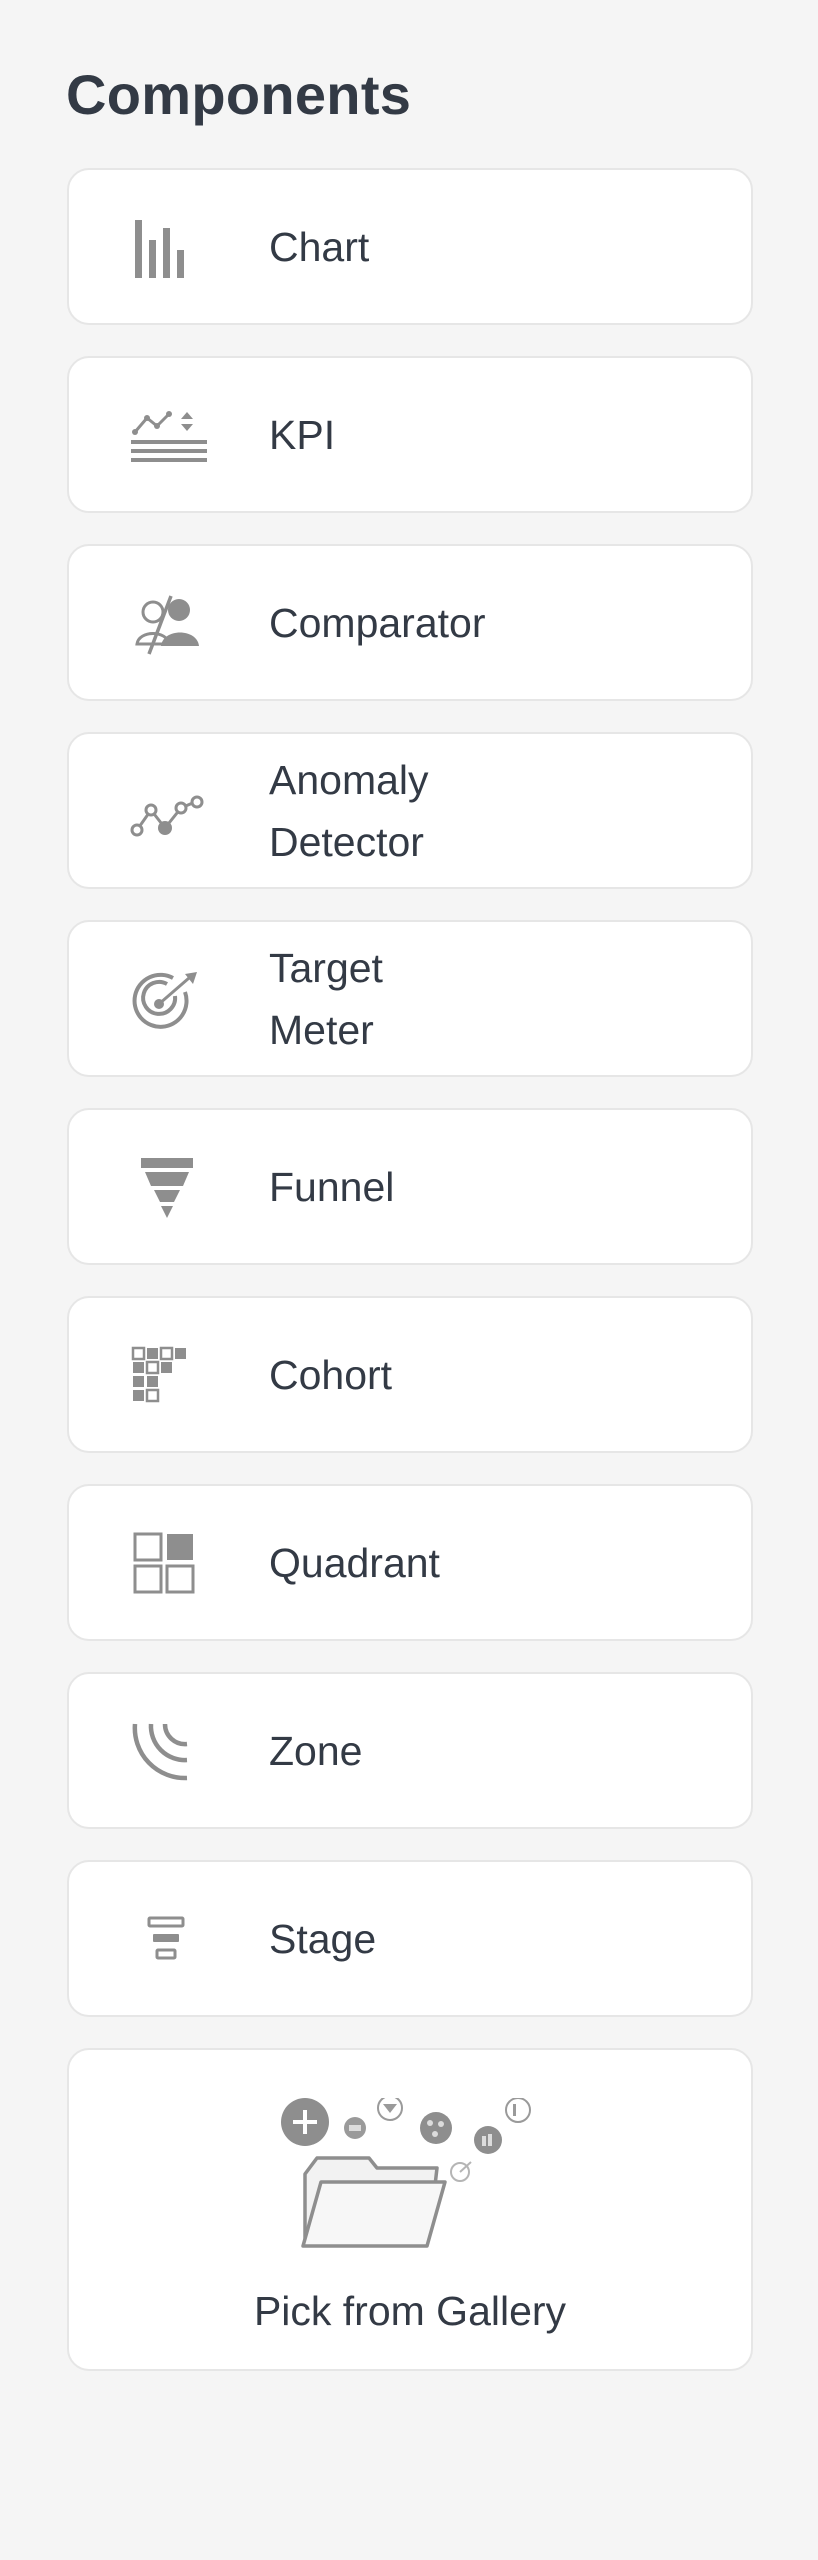  Describe the element at coordinates (410, 1750) in the screenshot. I see `component-card-zone: Zone` at that location.